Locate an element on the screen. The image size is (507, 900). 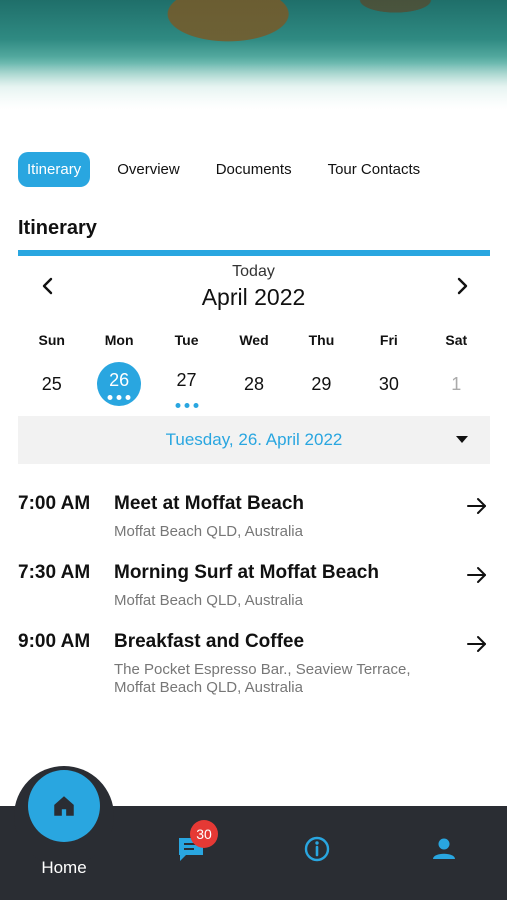
today-button: Today is located at coordinates (253, 272).